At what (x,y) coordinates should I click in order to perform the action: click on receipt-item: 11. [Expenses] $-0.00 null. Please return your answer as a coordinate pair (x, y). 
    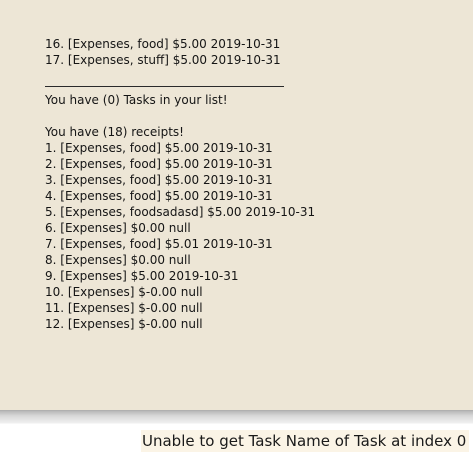
    Looking at the image, I should click on (124, 308).